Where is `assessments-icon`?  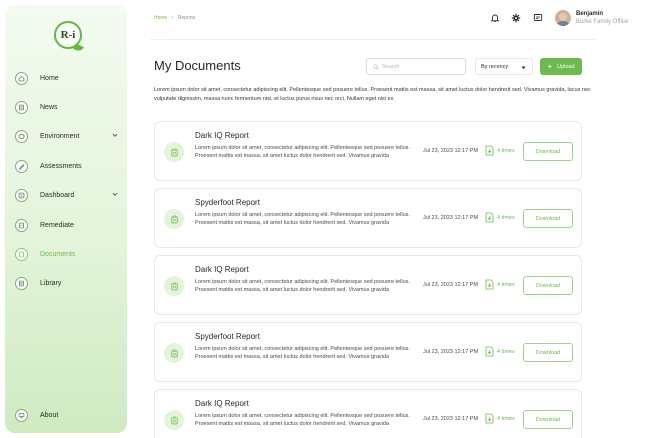 assessments-icon is located at coordinates (21, 166).